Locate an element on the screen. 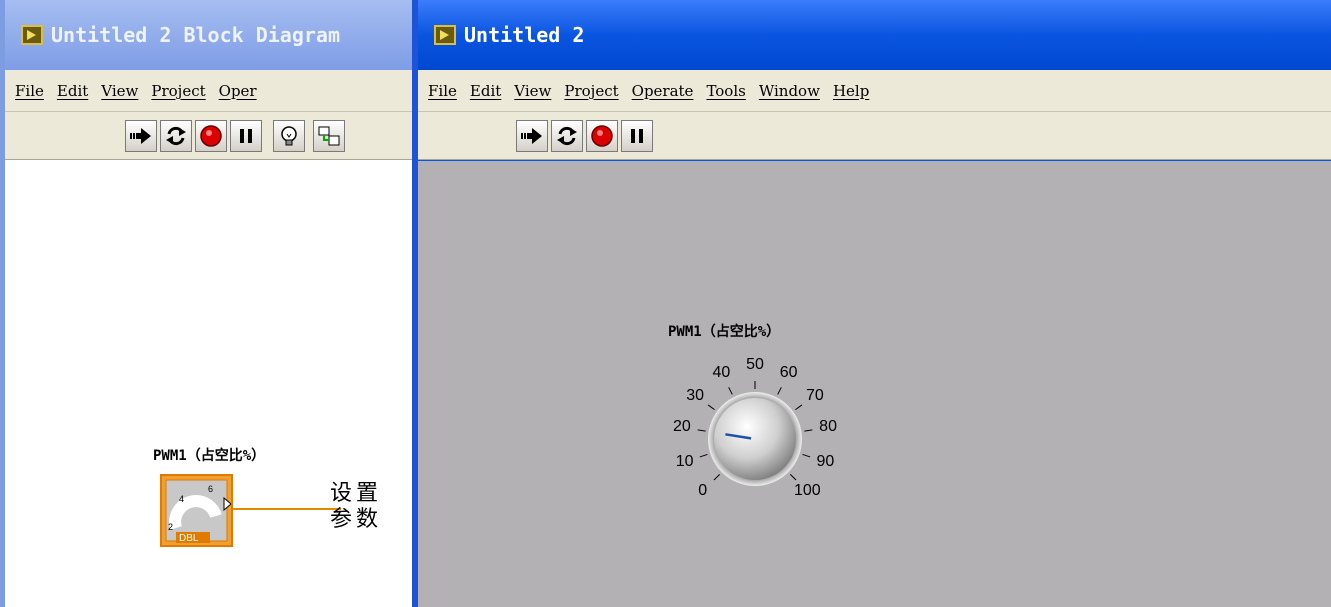 This screenshot has width=1331, height=607. knob-scale-label: 30 is located at coordinates (695, 395).